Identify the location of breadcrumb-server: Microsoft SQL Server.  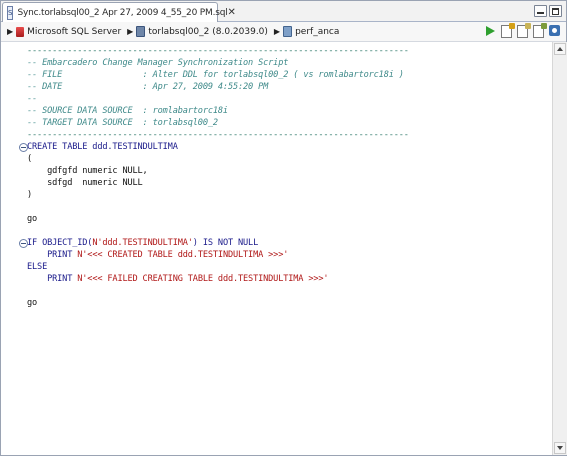
(74, 32).